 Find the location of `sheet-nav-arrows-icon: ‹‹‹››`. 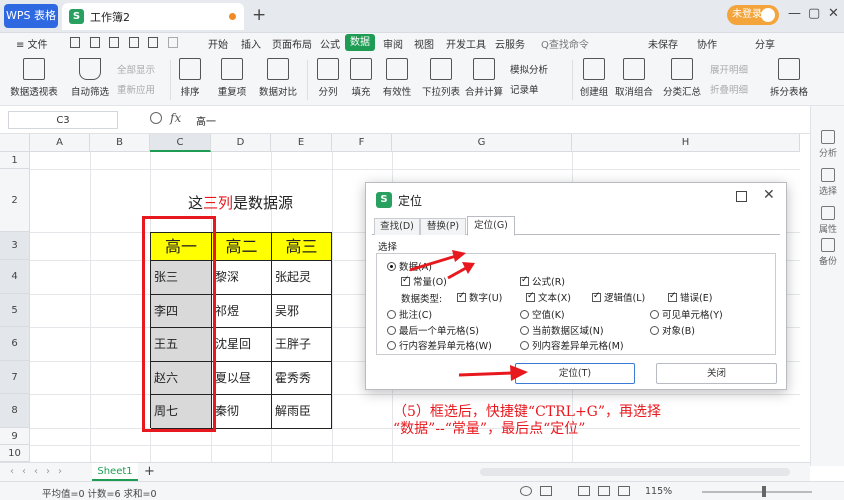

sheet-nav-arrows-icon: ‹‹‹›› is located at coordinates (40, 471).